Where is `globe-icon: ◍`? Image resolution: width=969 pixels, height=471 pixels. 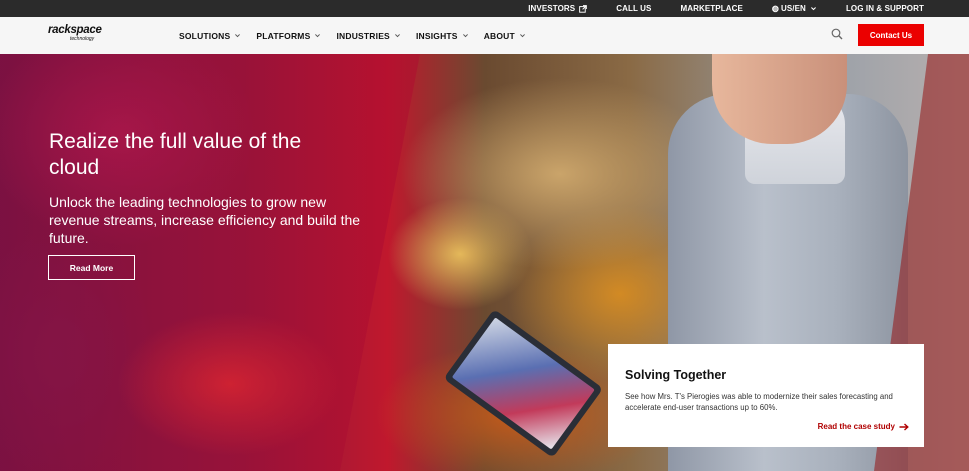
globe-icon: ◍ is located at coordinates (775, 8).